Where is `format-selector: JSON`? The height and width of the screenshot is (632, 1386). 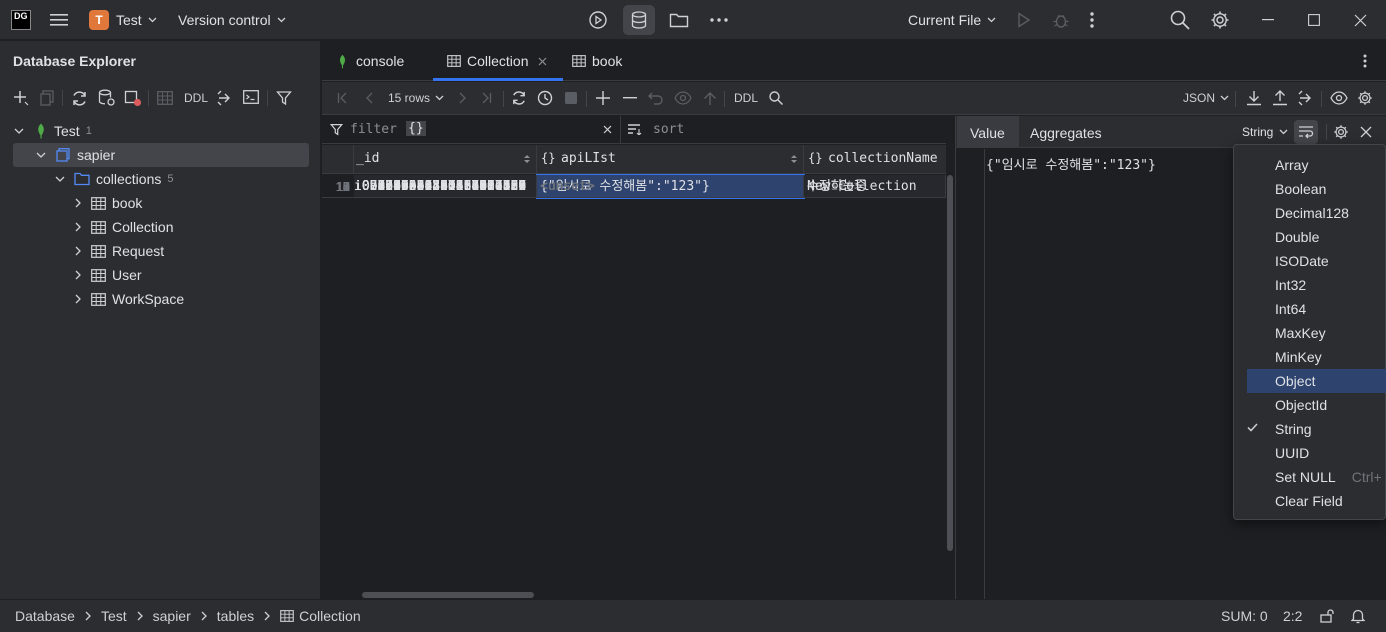
format-selector: JSON is located at coordinates (1206, 98).